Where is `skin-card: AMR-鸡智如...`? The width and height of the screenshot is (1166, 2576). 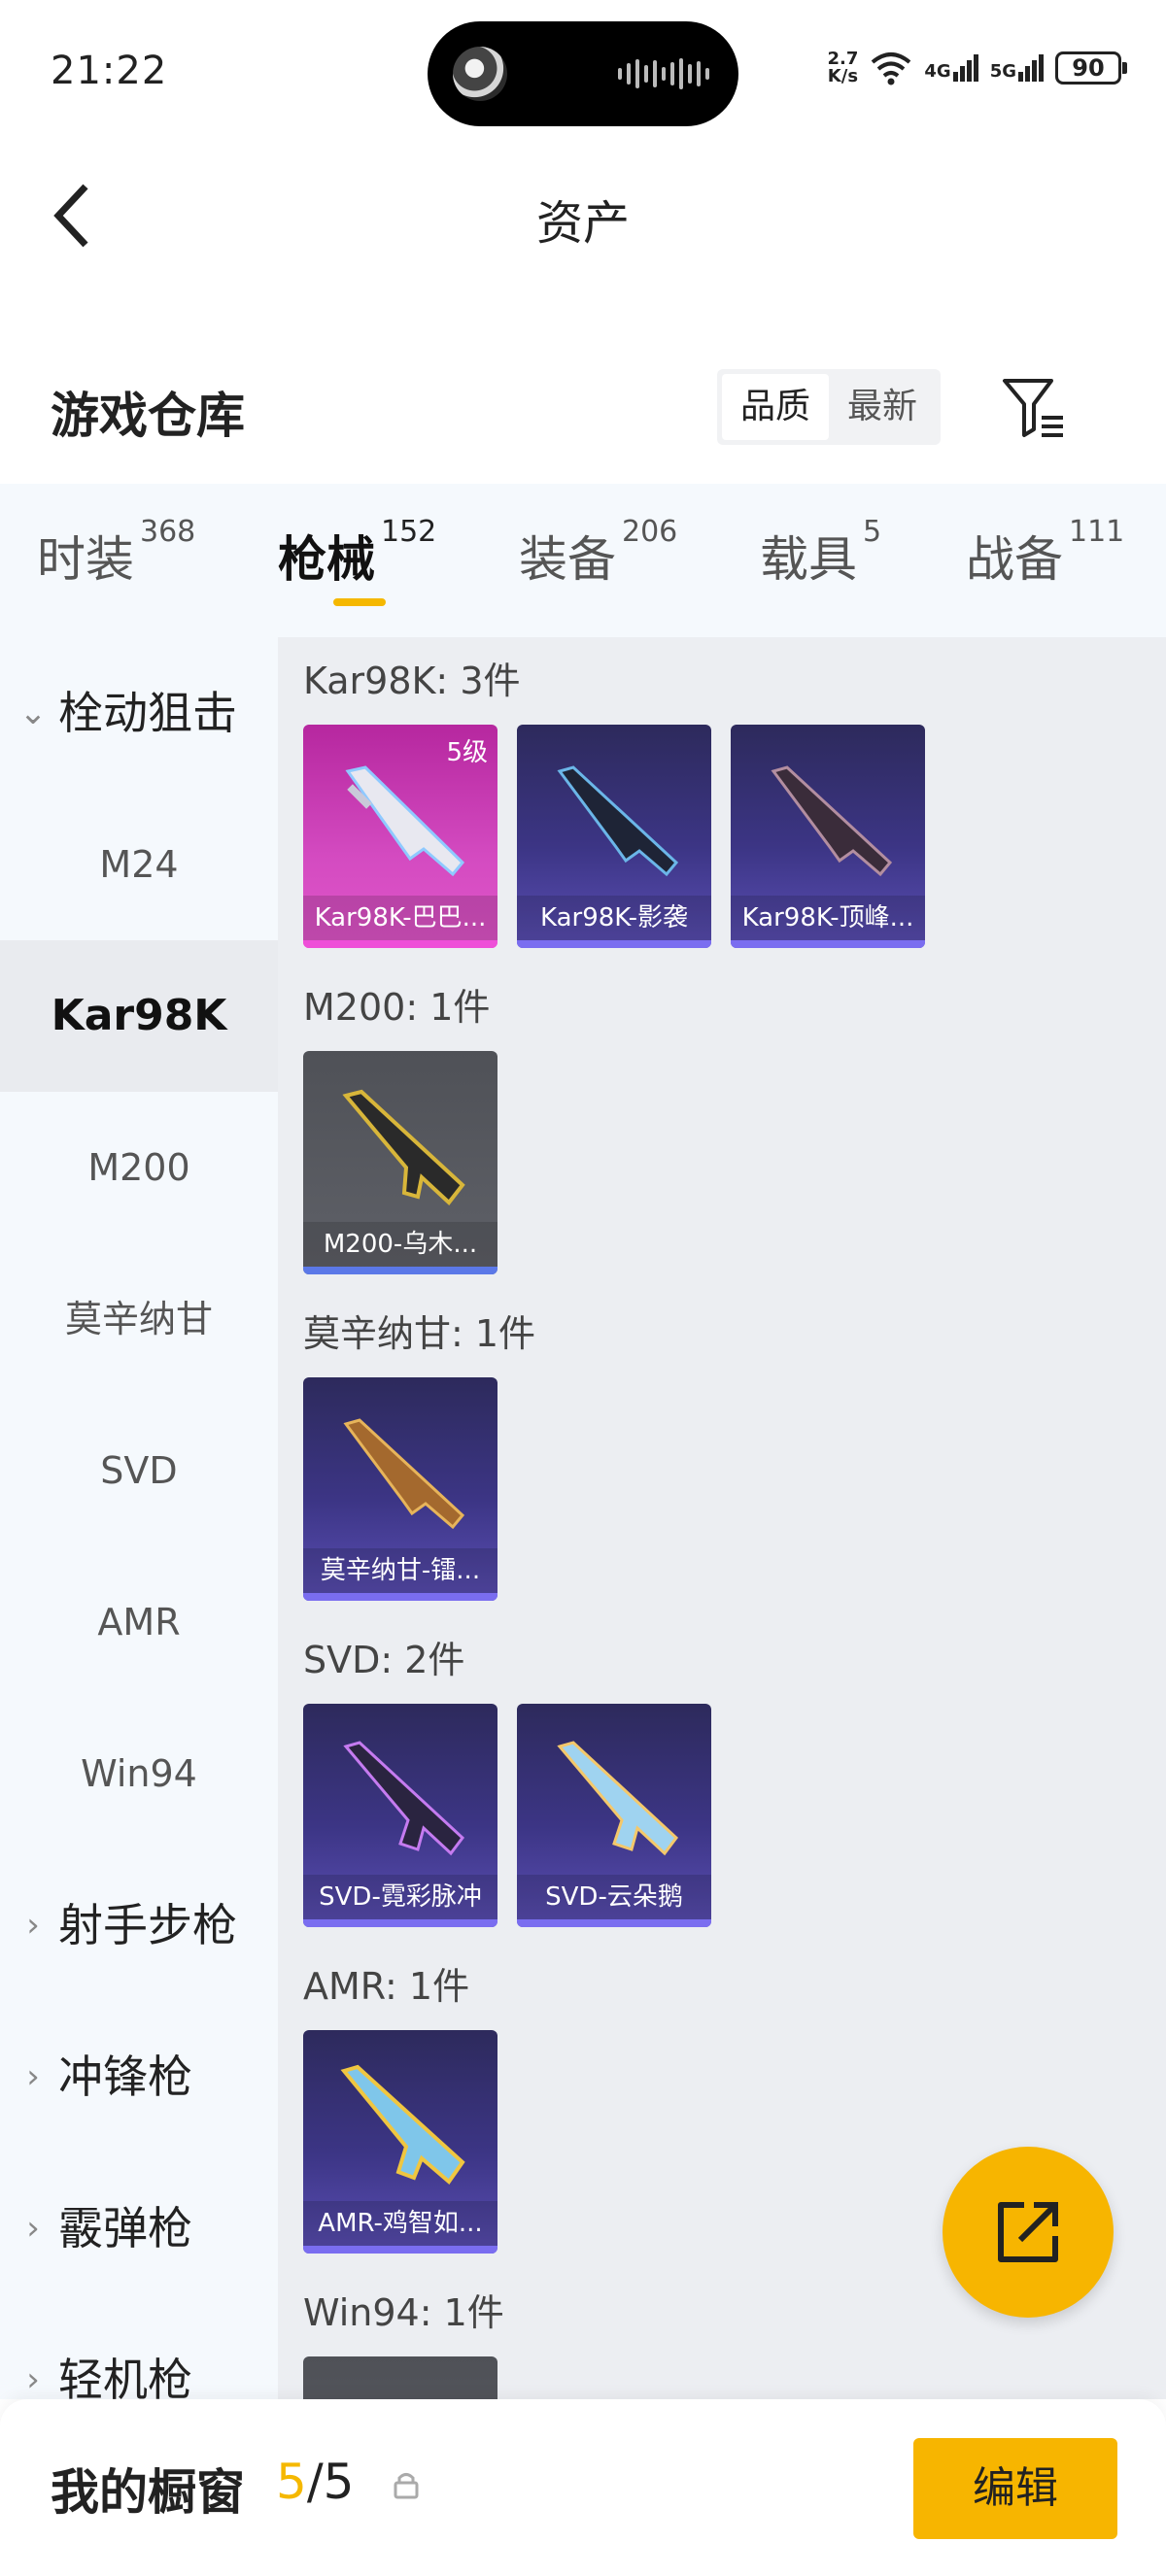
skin-card: AMR-鸡智如... is located at coordinates (400, 2142).